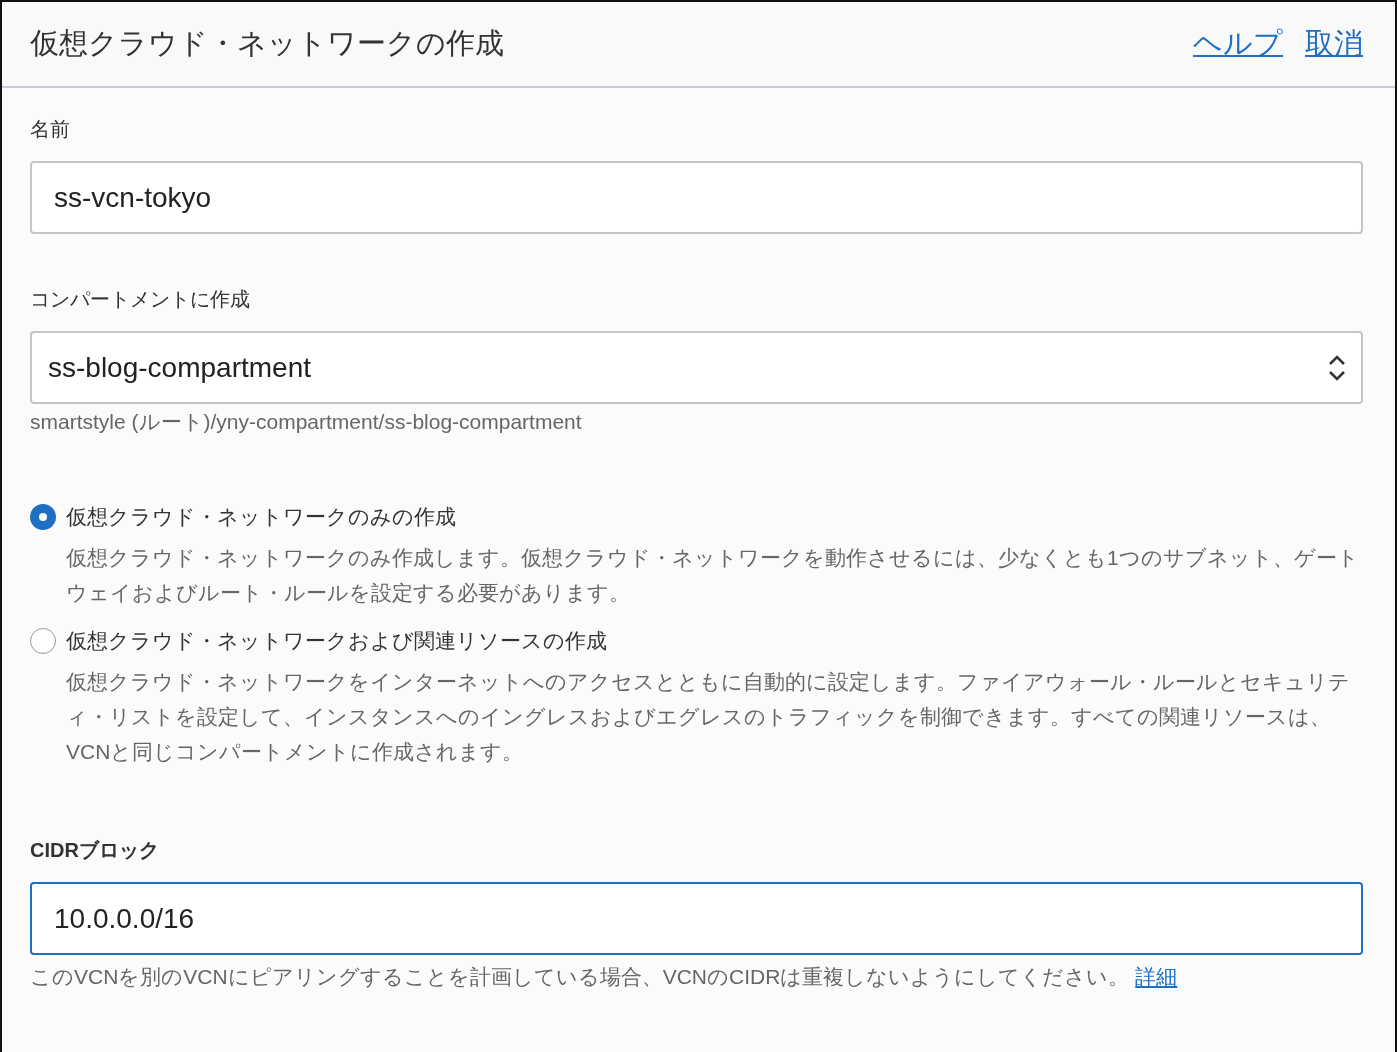 The image size is (1397, 1052). Describe the element at coordinates (337, 641) in the screenshot. I see `option-label: 仮想クラウド・ネットワークおよび関連リソースの作成` at that location.